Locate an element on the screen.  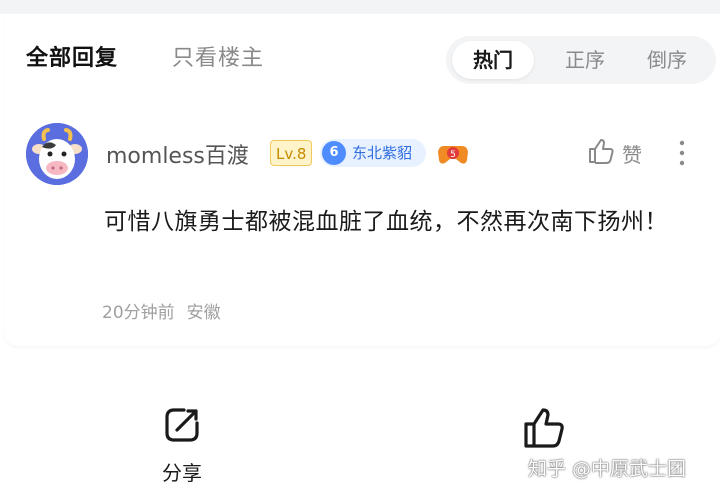
more-vertical-icon is located at coordinates (682, 153).